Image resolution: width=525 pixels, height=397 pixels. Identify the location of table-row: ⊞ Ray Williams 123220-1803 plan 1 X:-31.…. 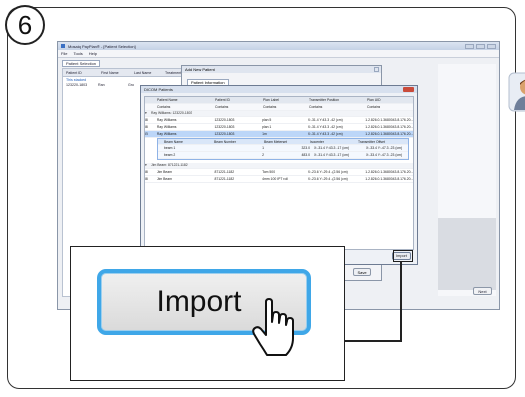
(279, 127).